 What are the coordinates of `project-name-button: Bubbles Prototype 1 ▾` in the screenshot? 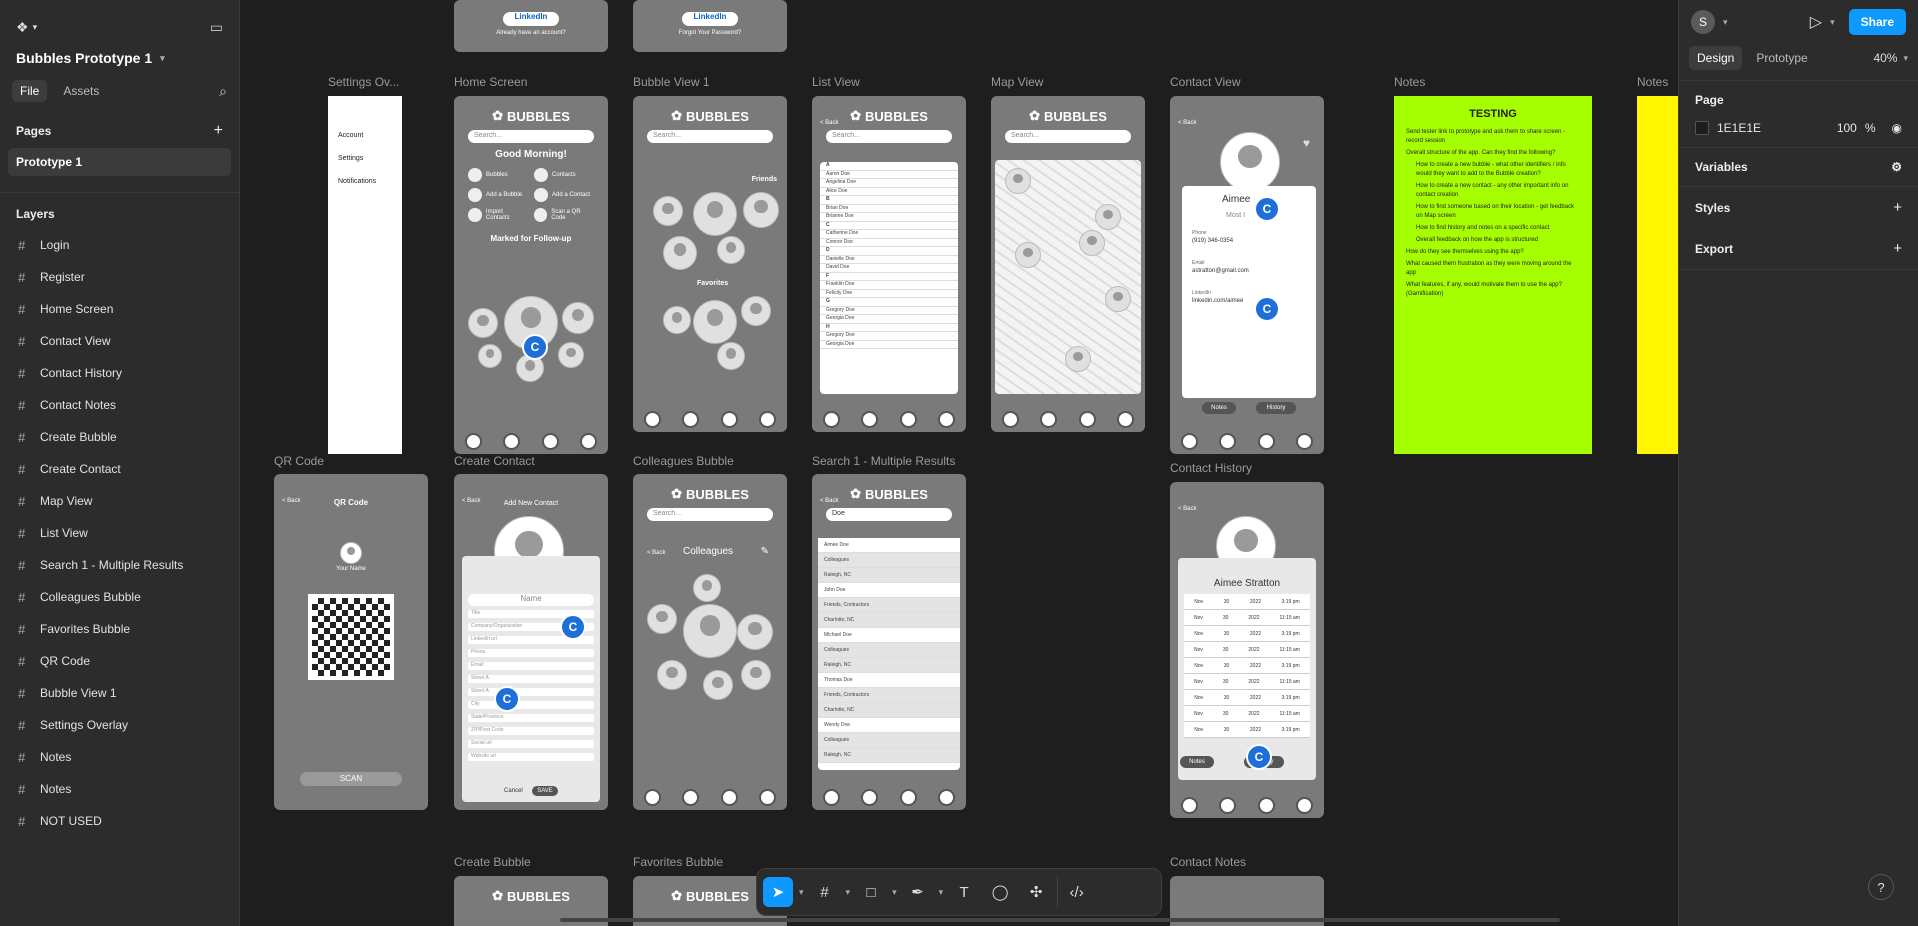 It's located at (119, 58).